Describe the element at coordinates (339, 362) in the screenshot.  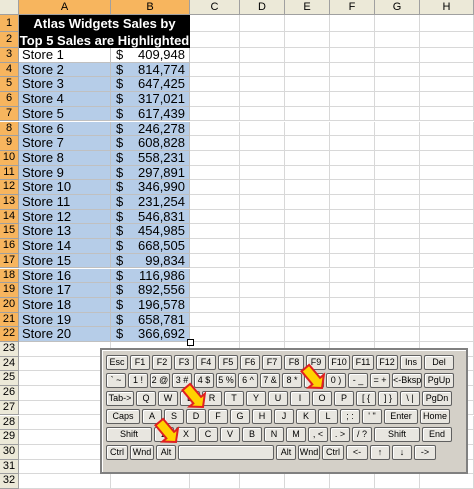
I see `key-f10: F10` at that location.